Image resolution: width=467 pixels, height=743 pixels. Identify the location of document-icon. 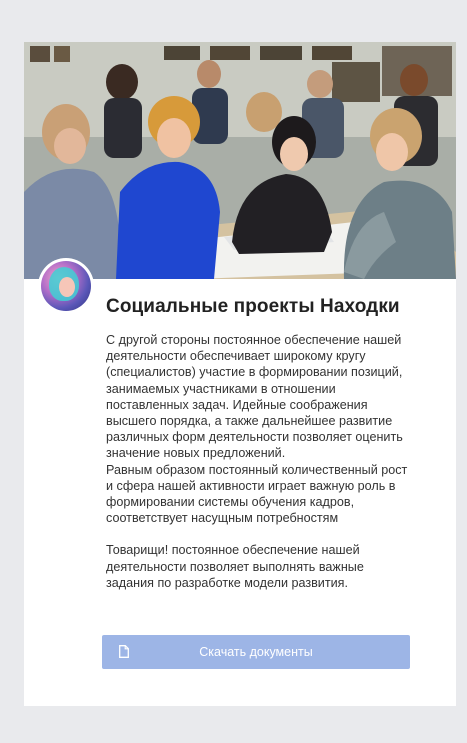
(124, 651).